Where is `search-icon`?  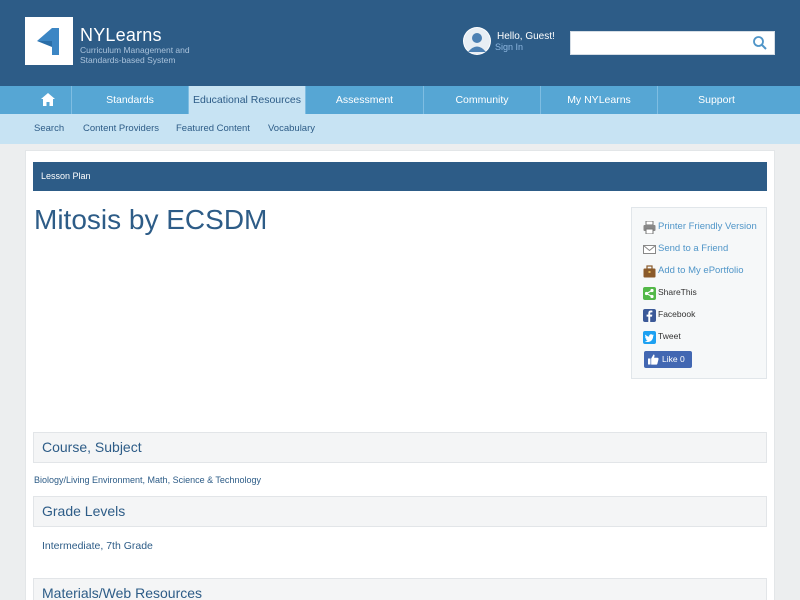
search-icon is located at coordinates (760, 43).